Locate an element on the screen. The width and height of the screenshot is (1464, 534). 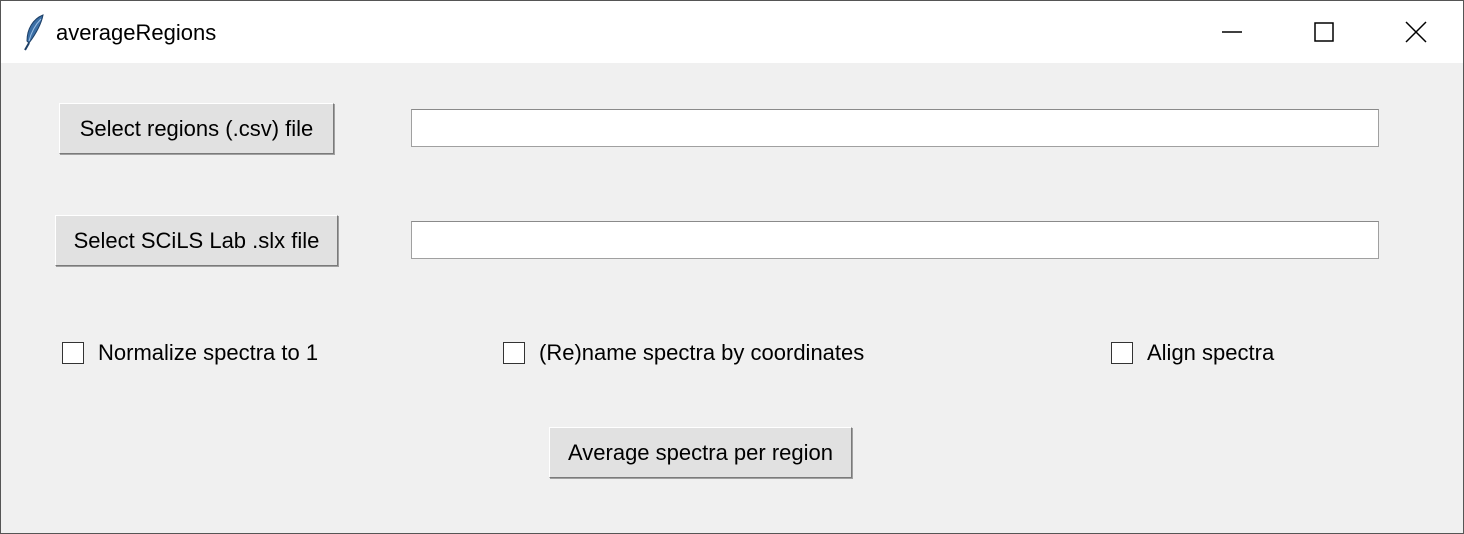
select-regions-button: Select regions (.csv) file is located at coordinates (196, 128).